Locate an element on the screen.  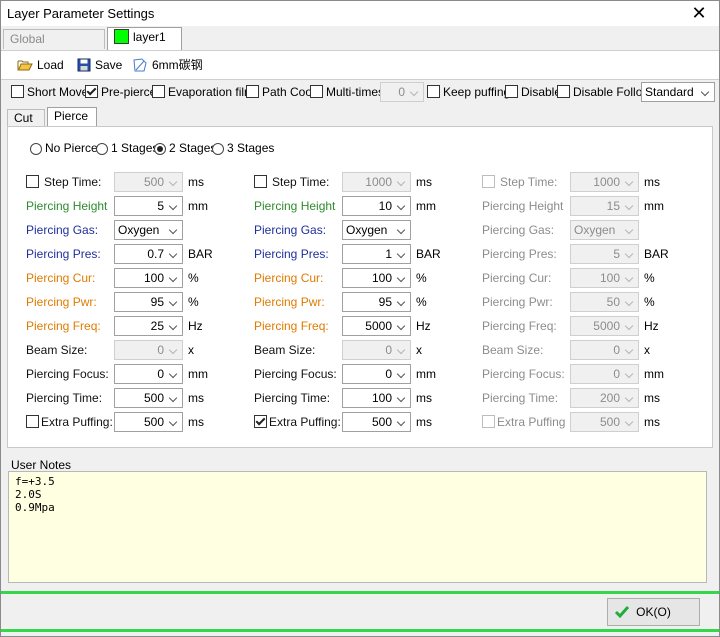
piercing-freq-unit-3: Hz is located at coordinates (651, 326).